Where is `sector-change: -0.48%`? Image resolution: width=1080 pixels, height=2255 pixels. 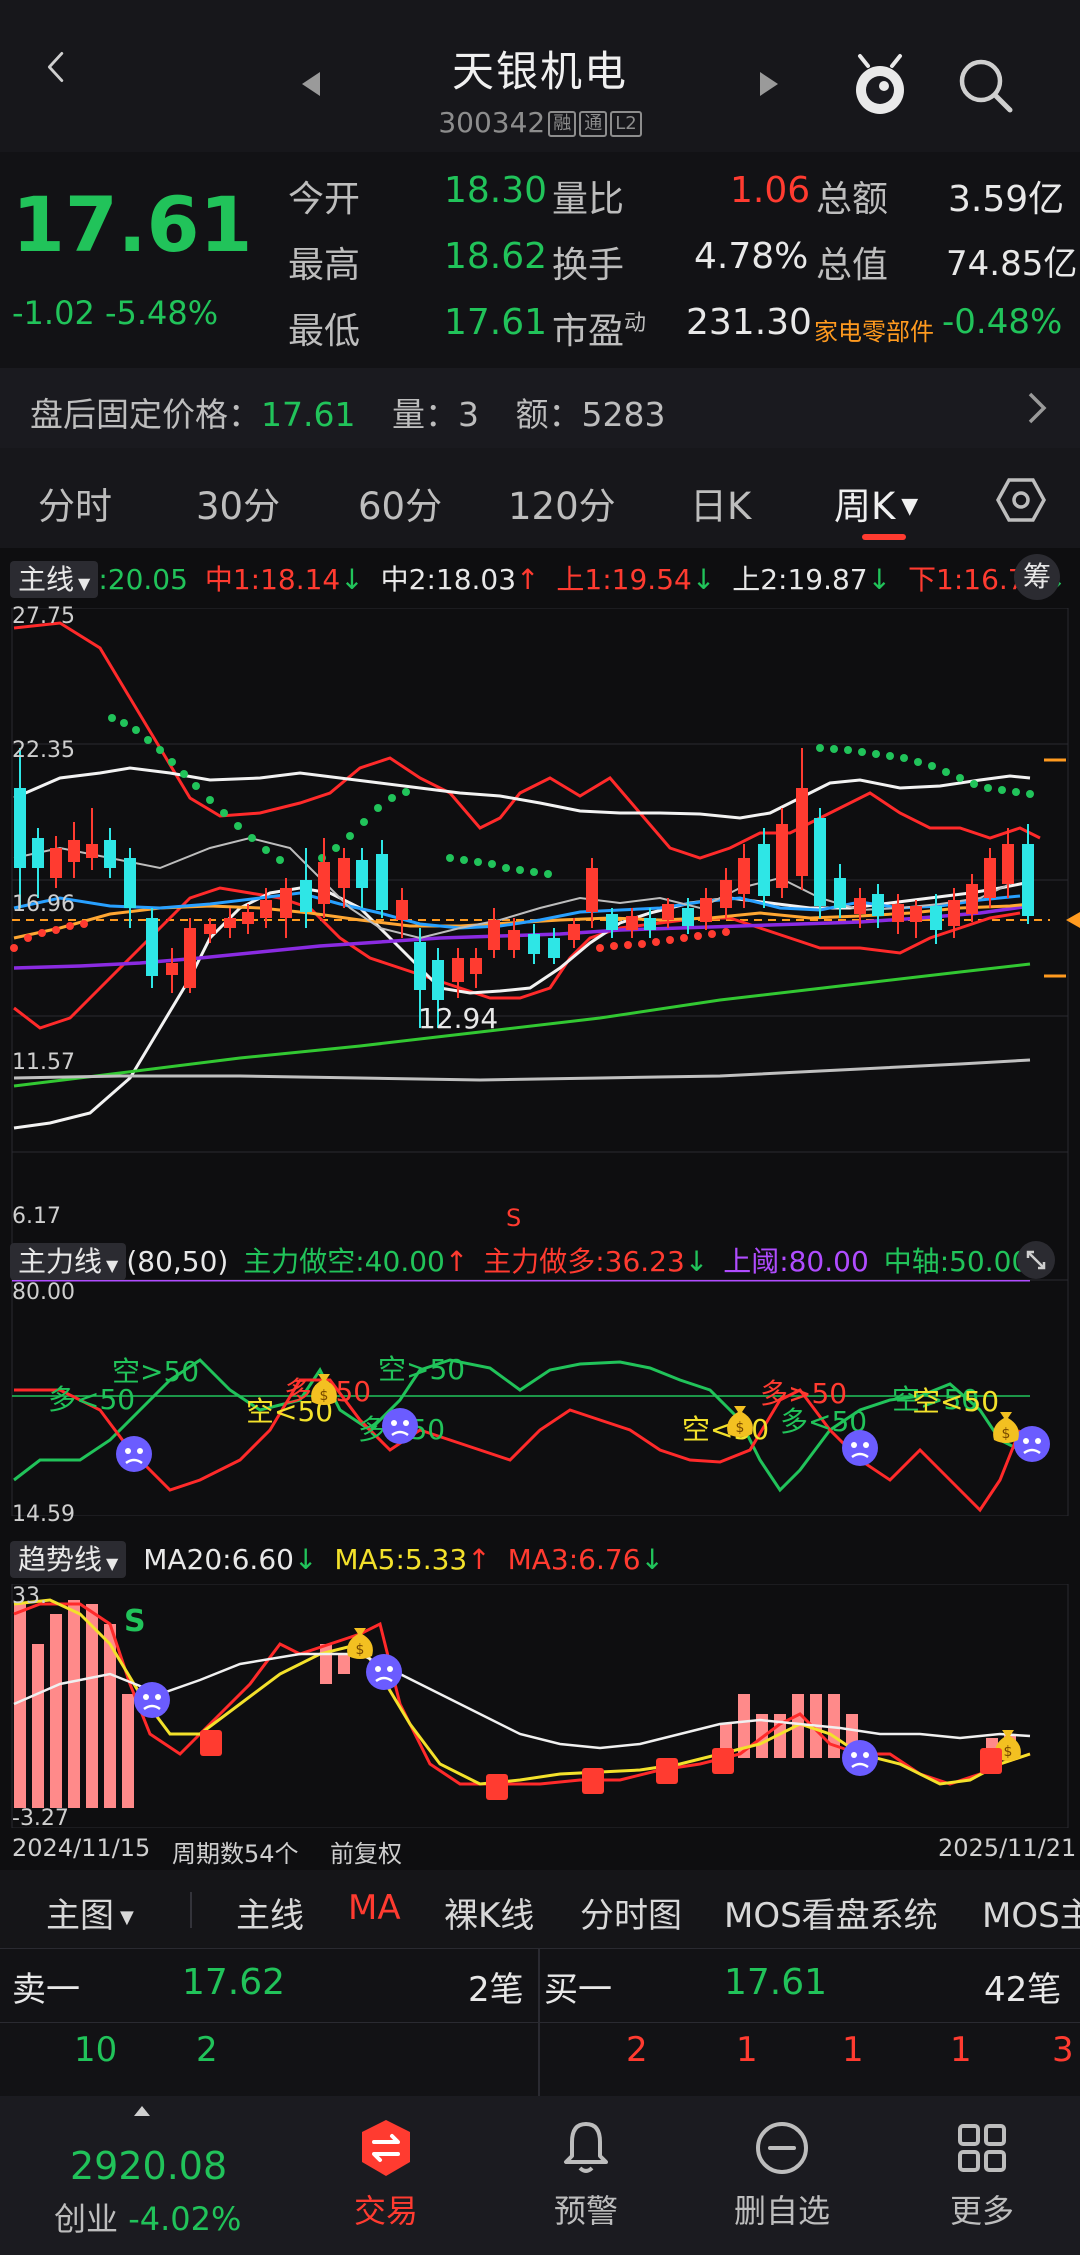
sector-change: -0.48% is located at coordinates (1002, 322).